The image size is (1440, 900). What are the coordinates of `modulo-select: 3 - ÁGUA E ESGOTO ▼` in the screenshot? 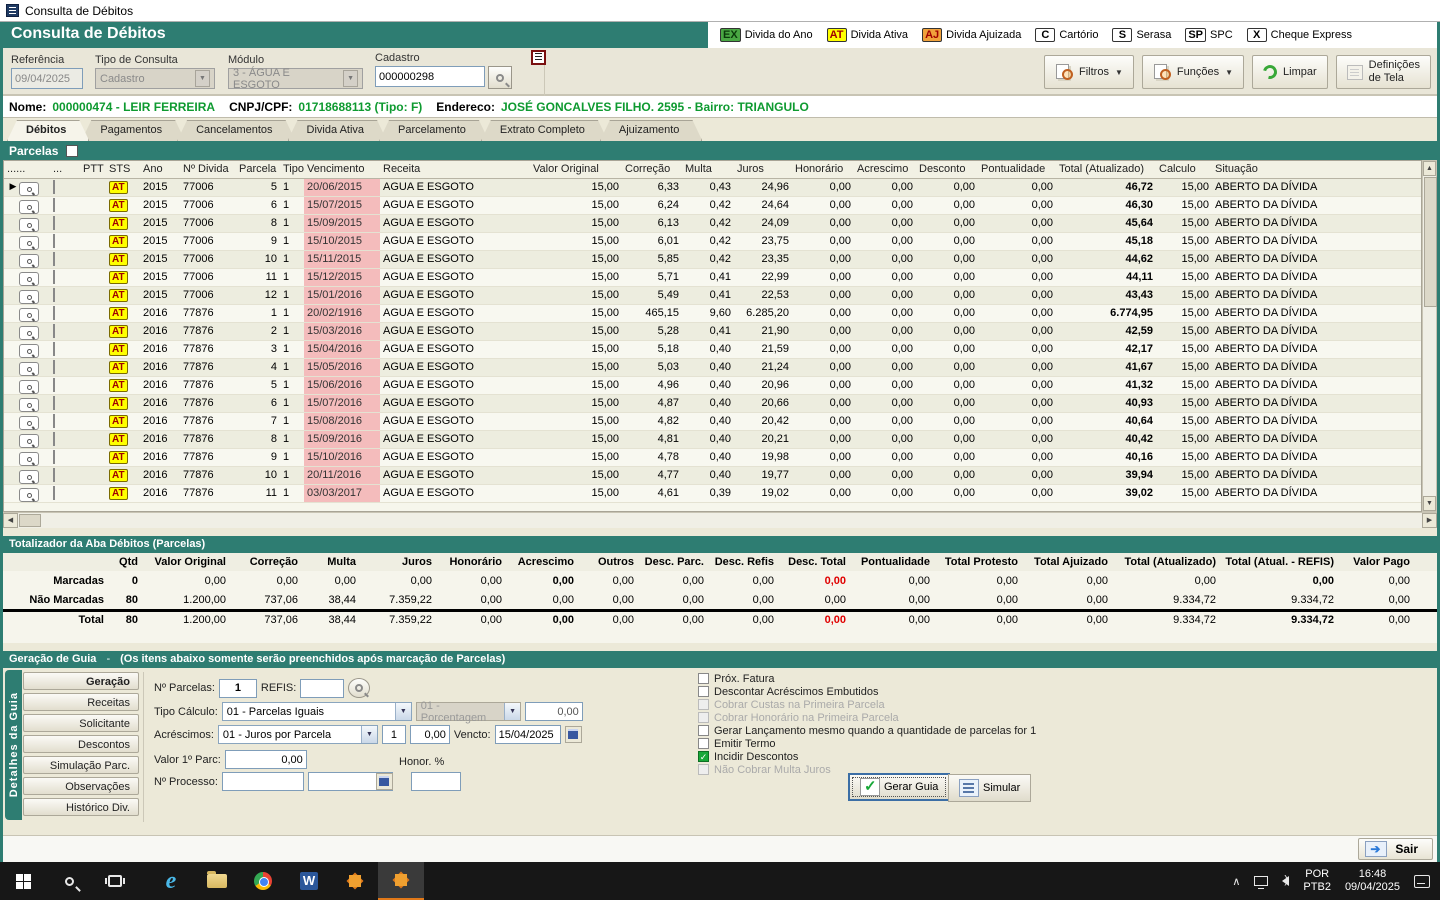 It's located at (295, 79).